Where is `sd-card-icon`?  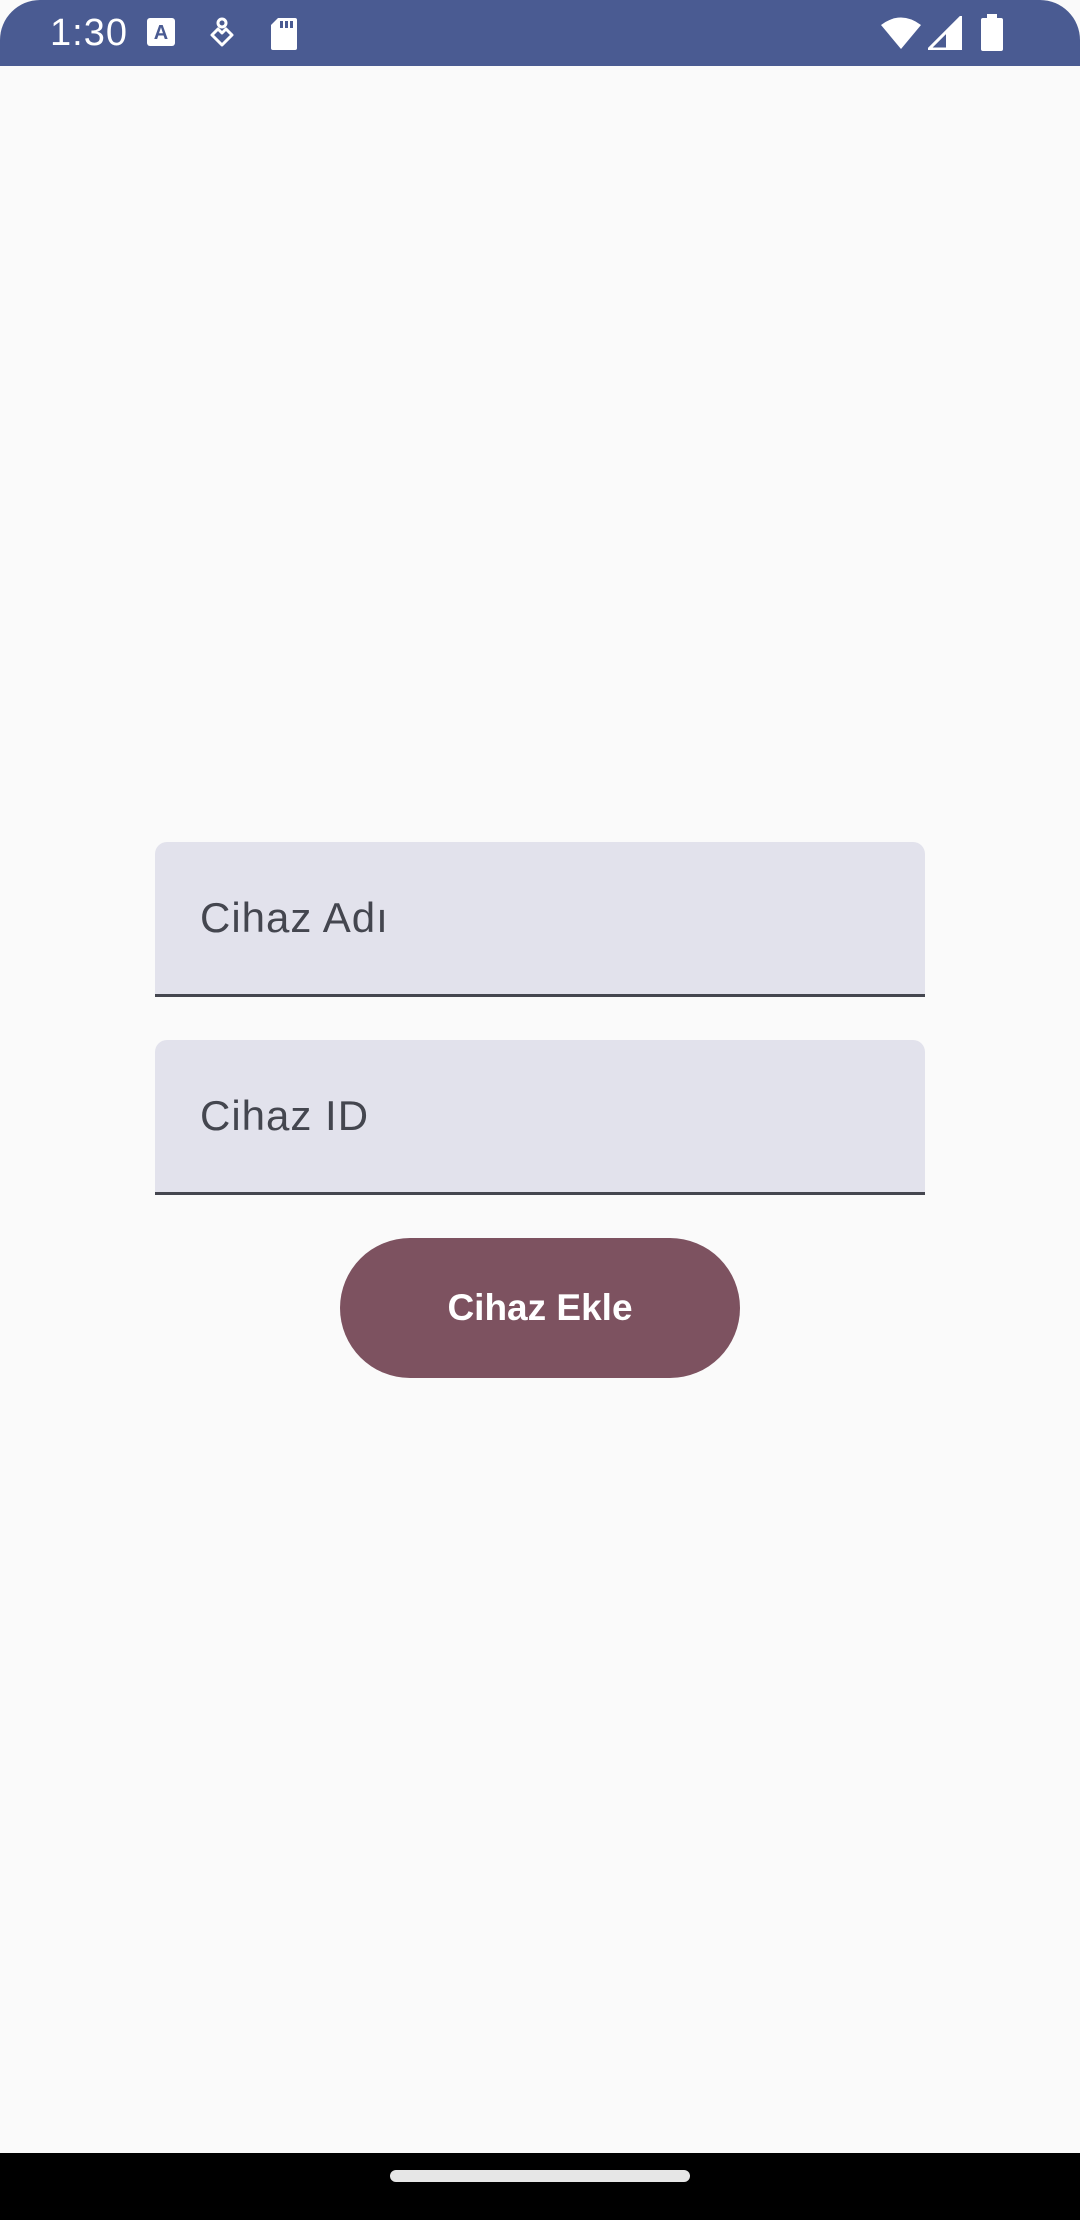
sd-card-icon is located at coordinates (284, 34).